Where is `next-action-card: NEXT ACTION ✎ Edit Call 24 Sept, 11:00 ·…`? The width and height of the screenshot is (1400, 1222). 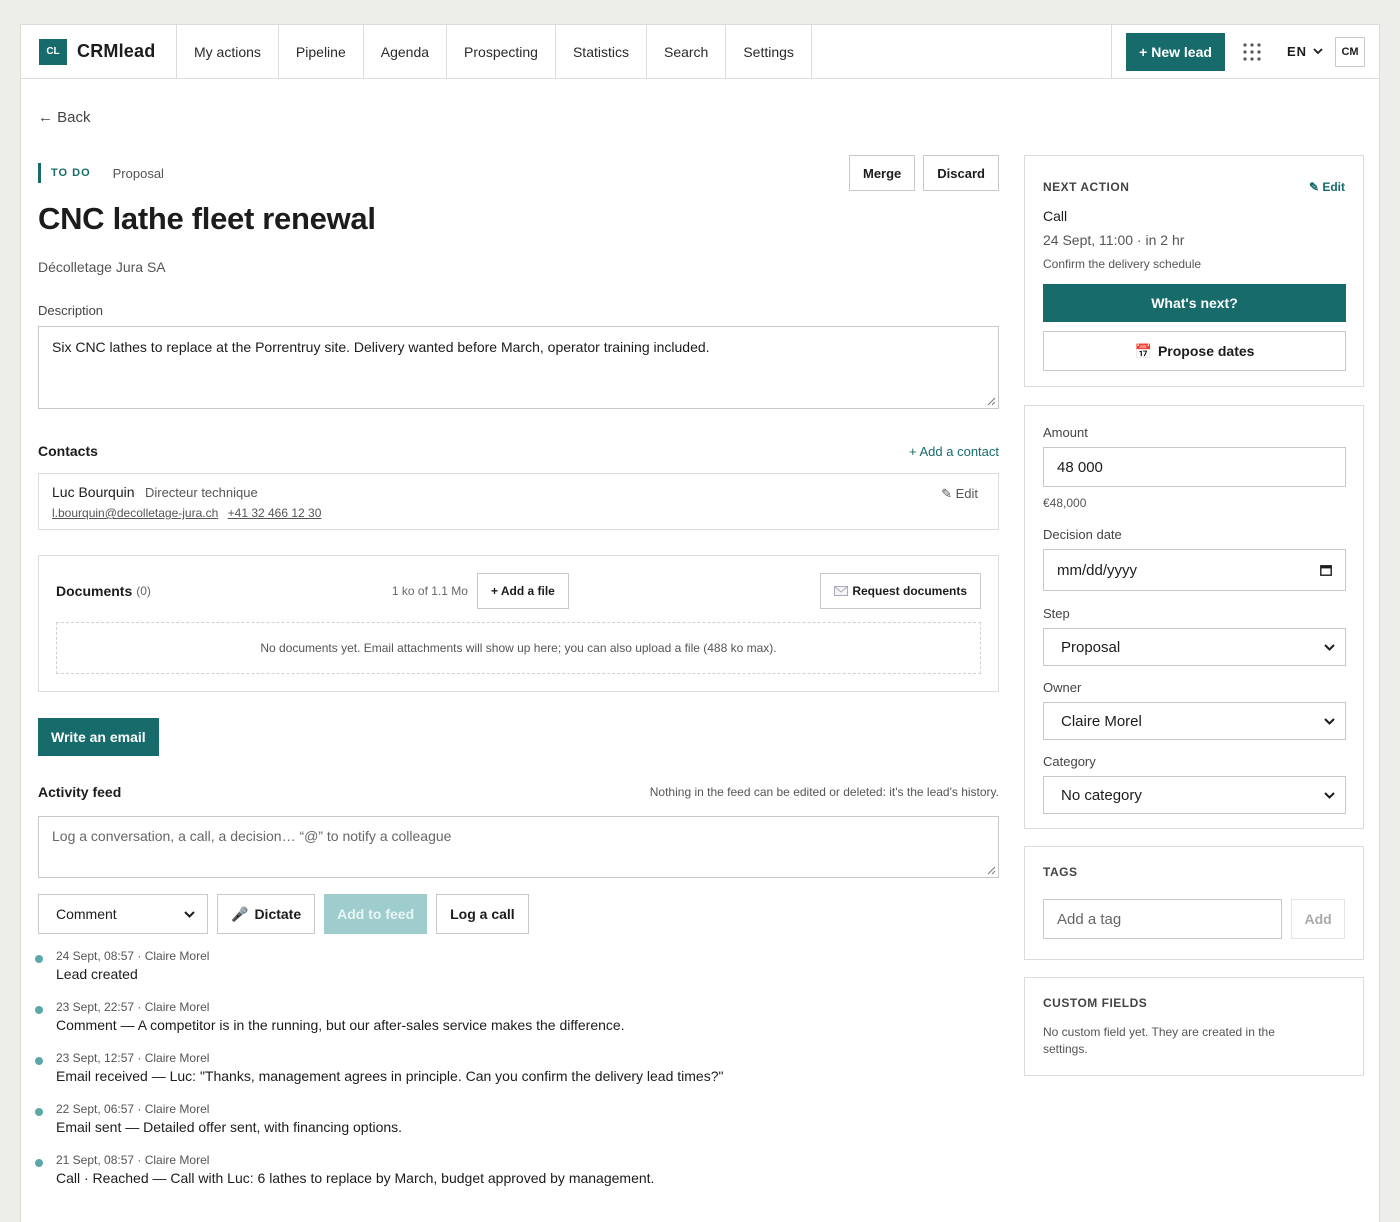 next-action-card: NEXT ACTION ✎ Edit Call 24 Sept, 11:00 ·… is located at coordinates (1194, 271).